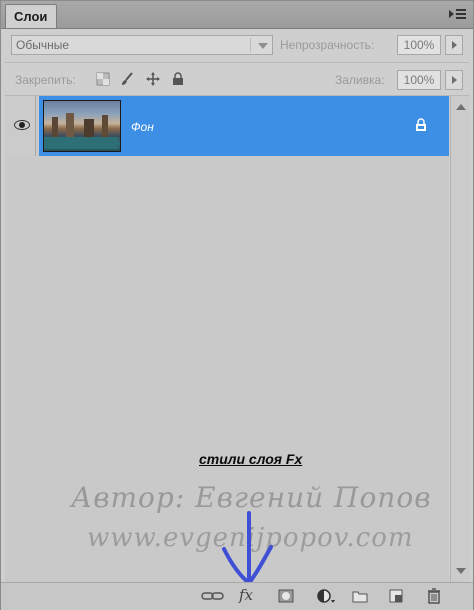  What do you see at coordinates (237, 596) in the screenshot?
I see `layers-footer: fx` at bounding box center [237, 596].